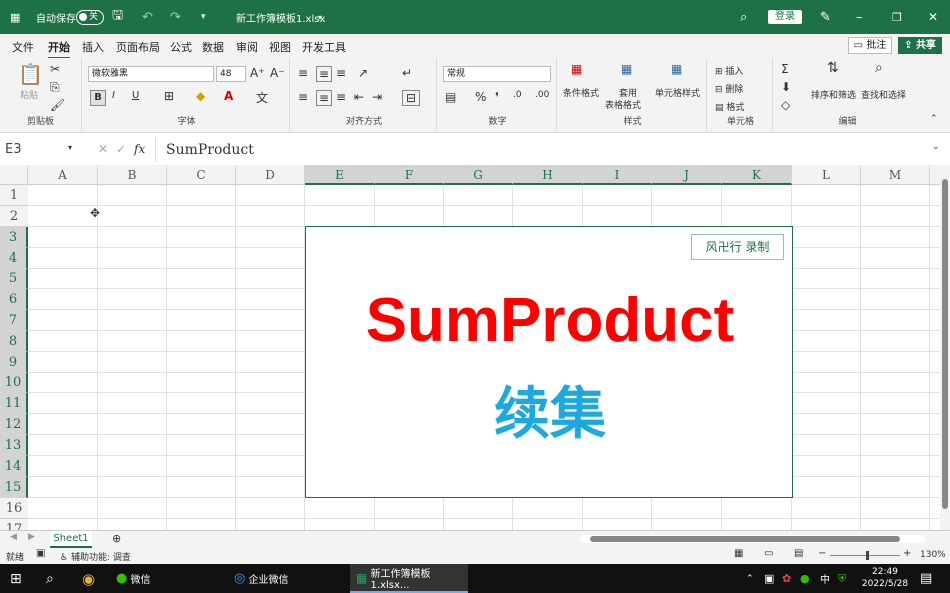 This screenshot has width=950, height=593. I want to click on select-all-corner, so click(14, 175).